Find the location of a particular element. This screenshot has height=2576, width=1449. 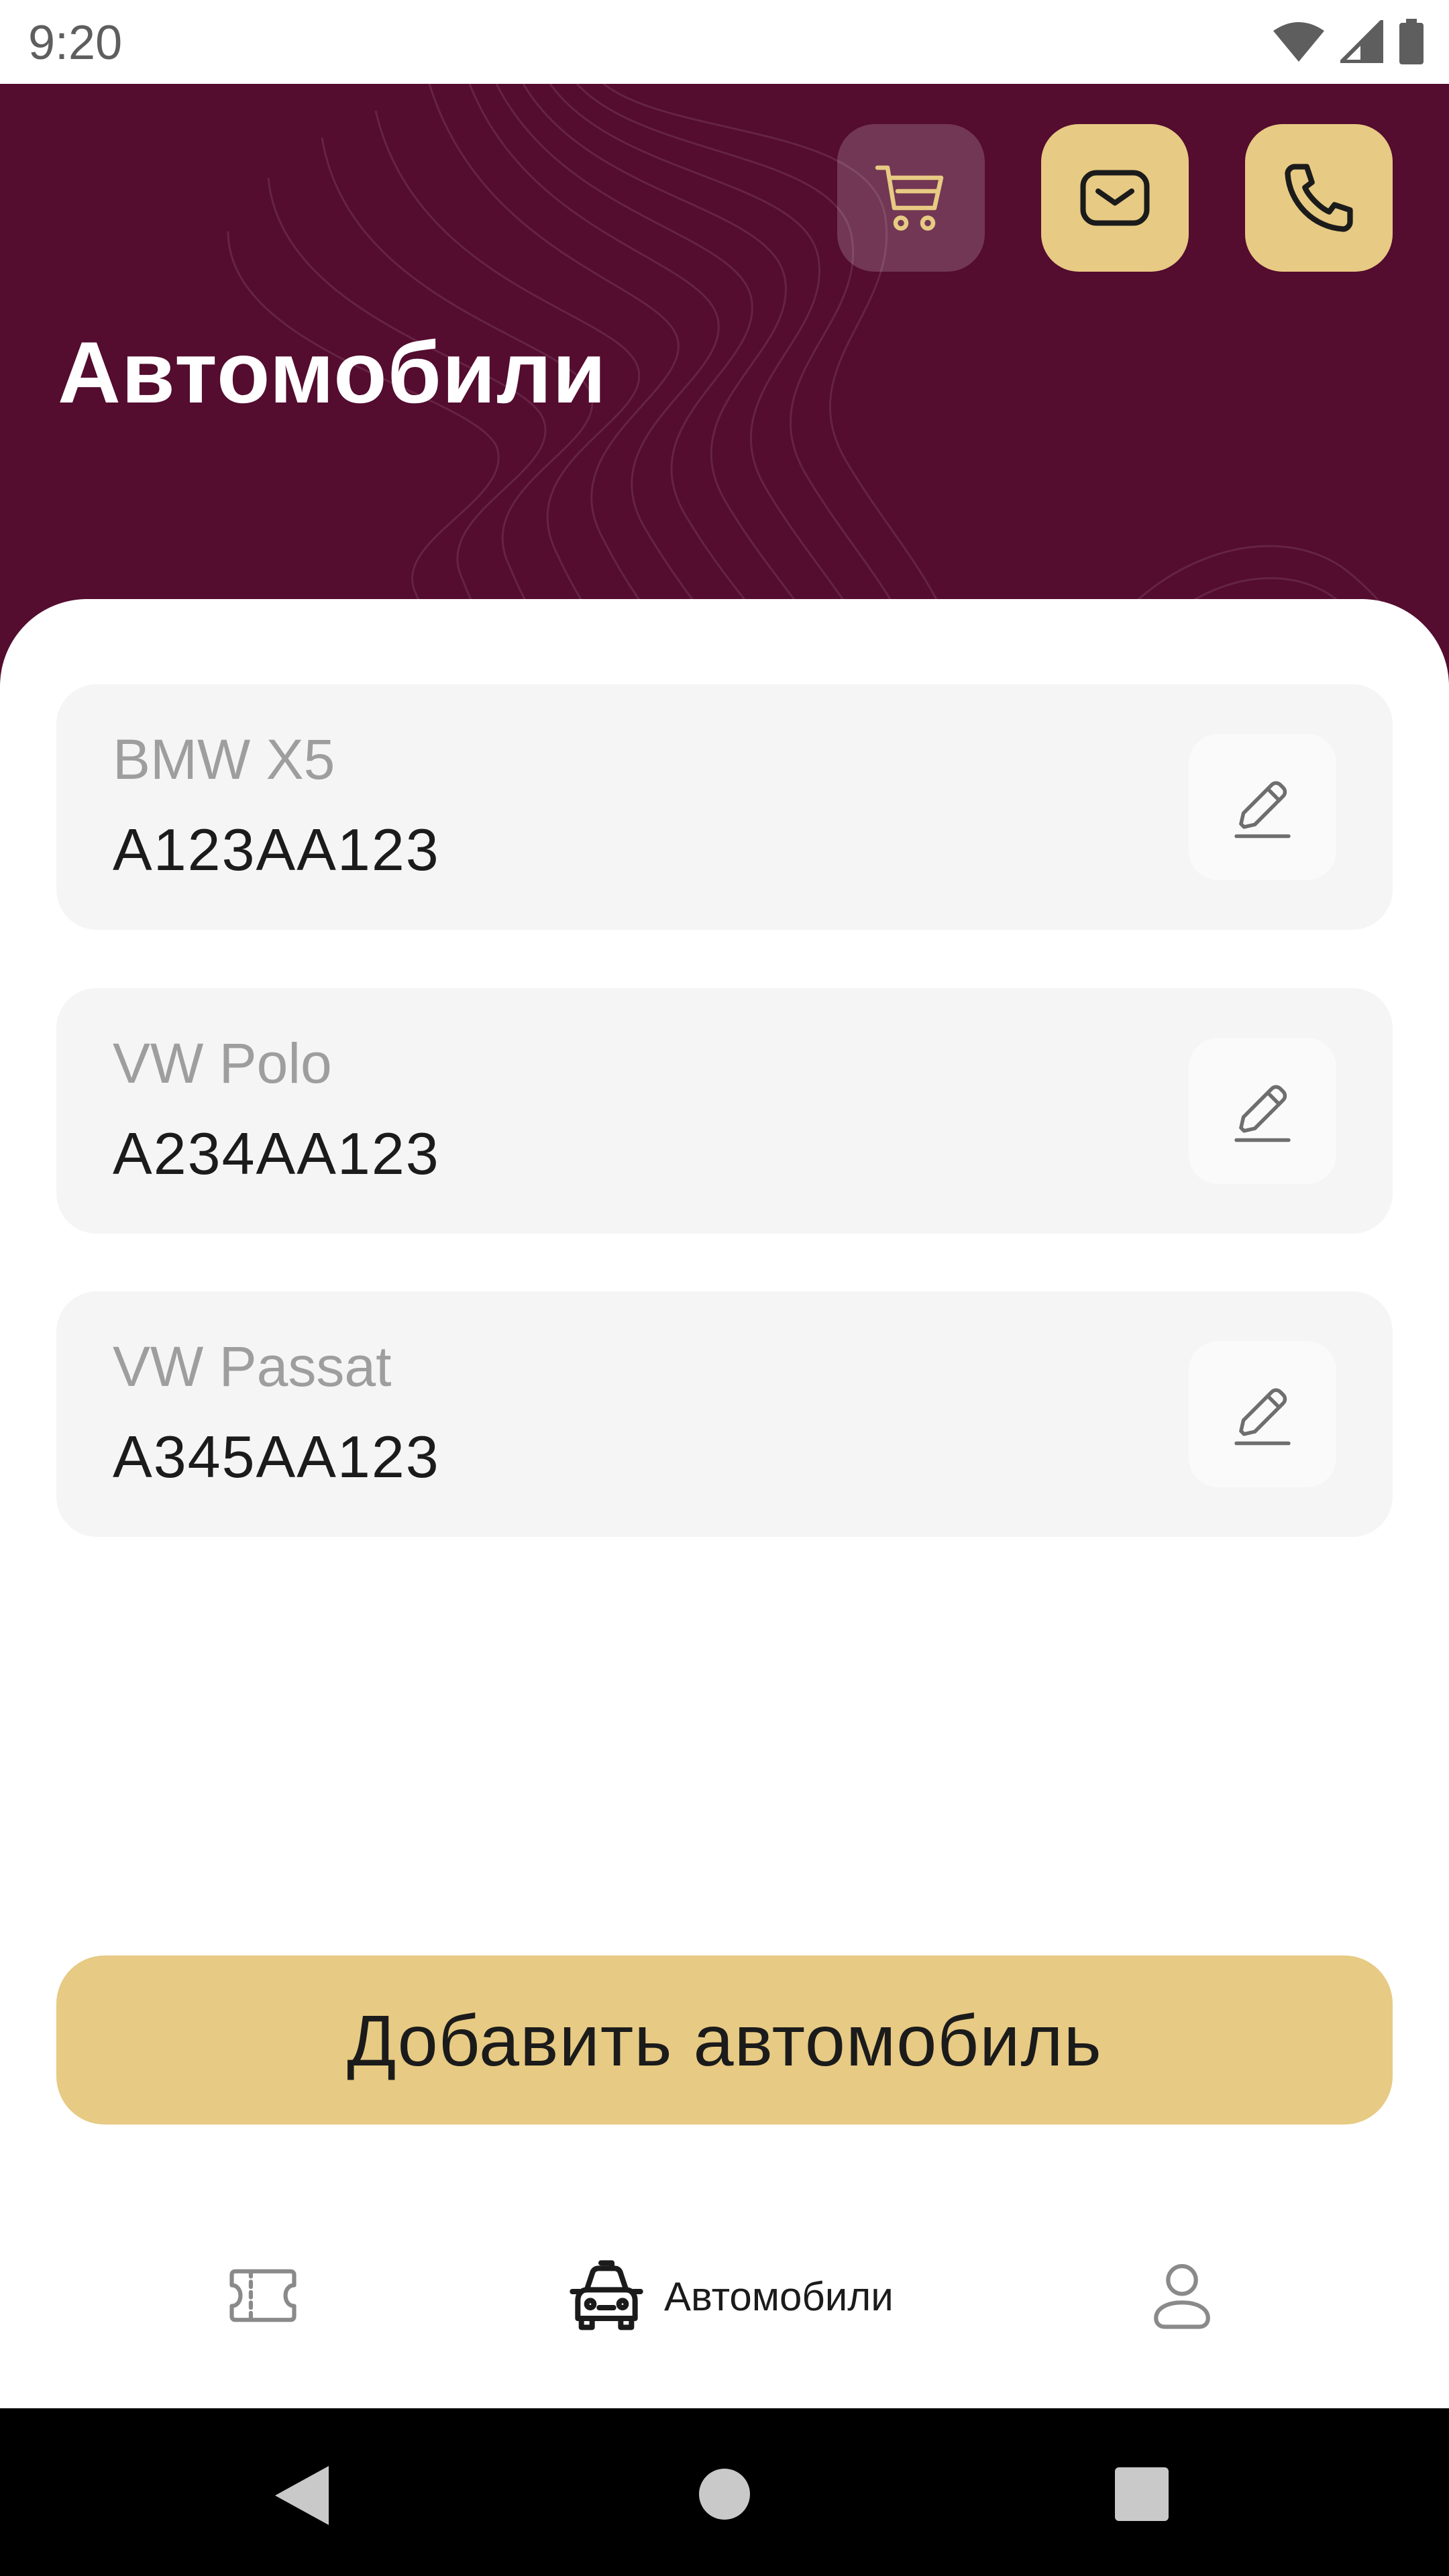

car-card: VW Polo А234АА123 is located at coordinates (724, 1111).